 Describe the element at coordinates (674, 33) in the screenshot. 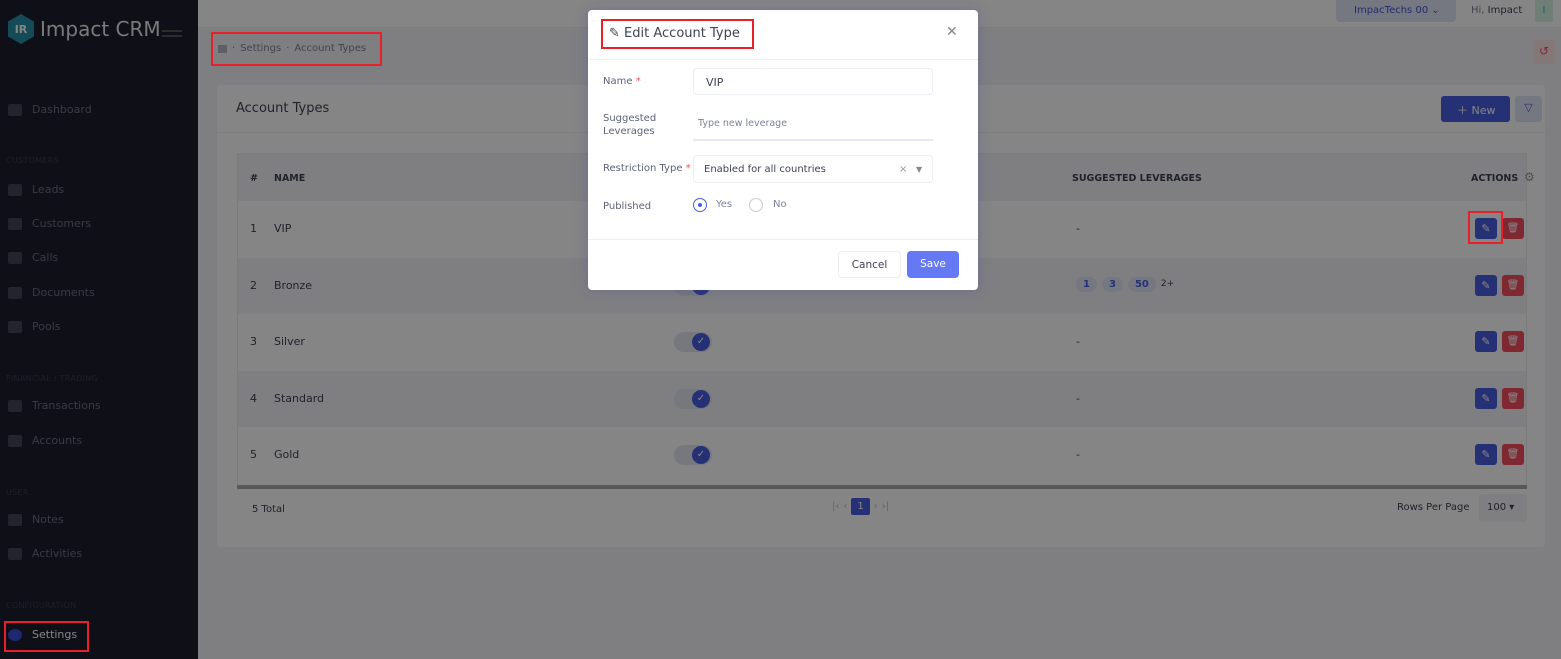

I see `modal-title: ✎ Edit Account Type` at that location.